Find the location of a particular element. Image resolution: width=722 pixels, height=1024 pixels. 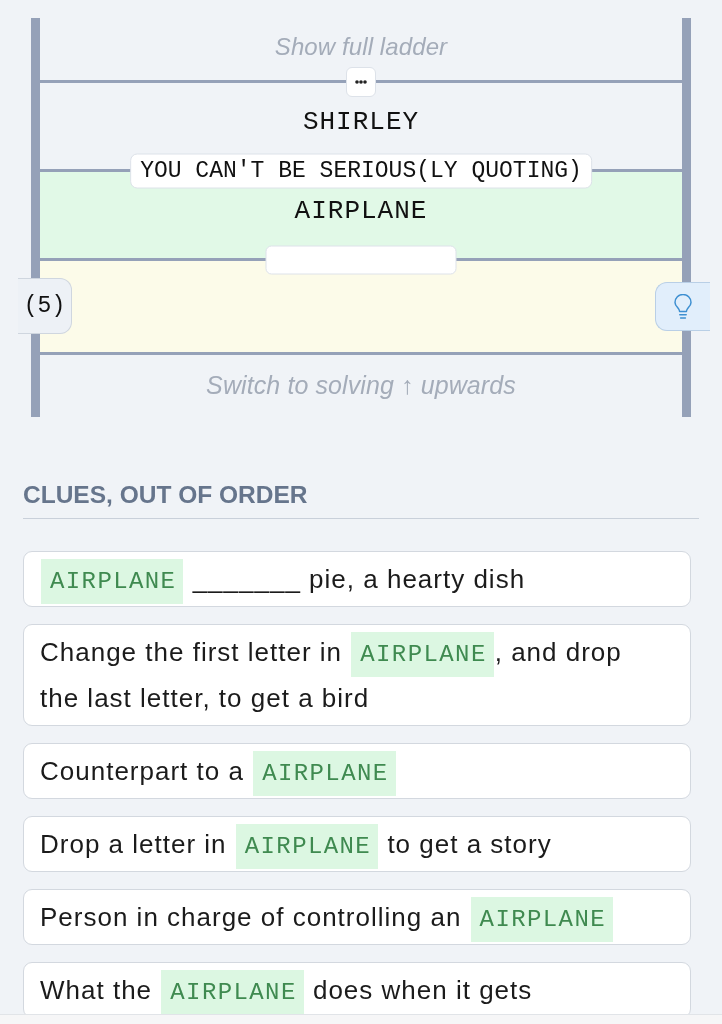

hint-button is located at coordinates (682, 306).